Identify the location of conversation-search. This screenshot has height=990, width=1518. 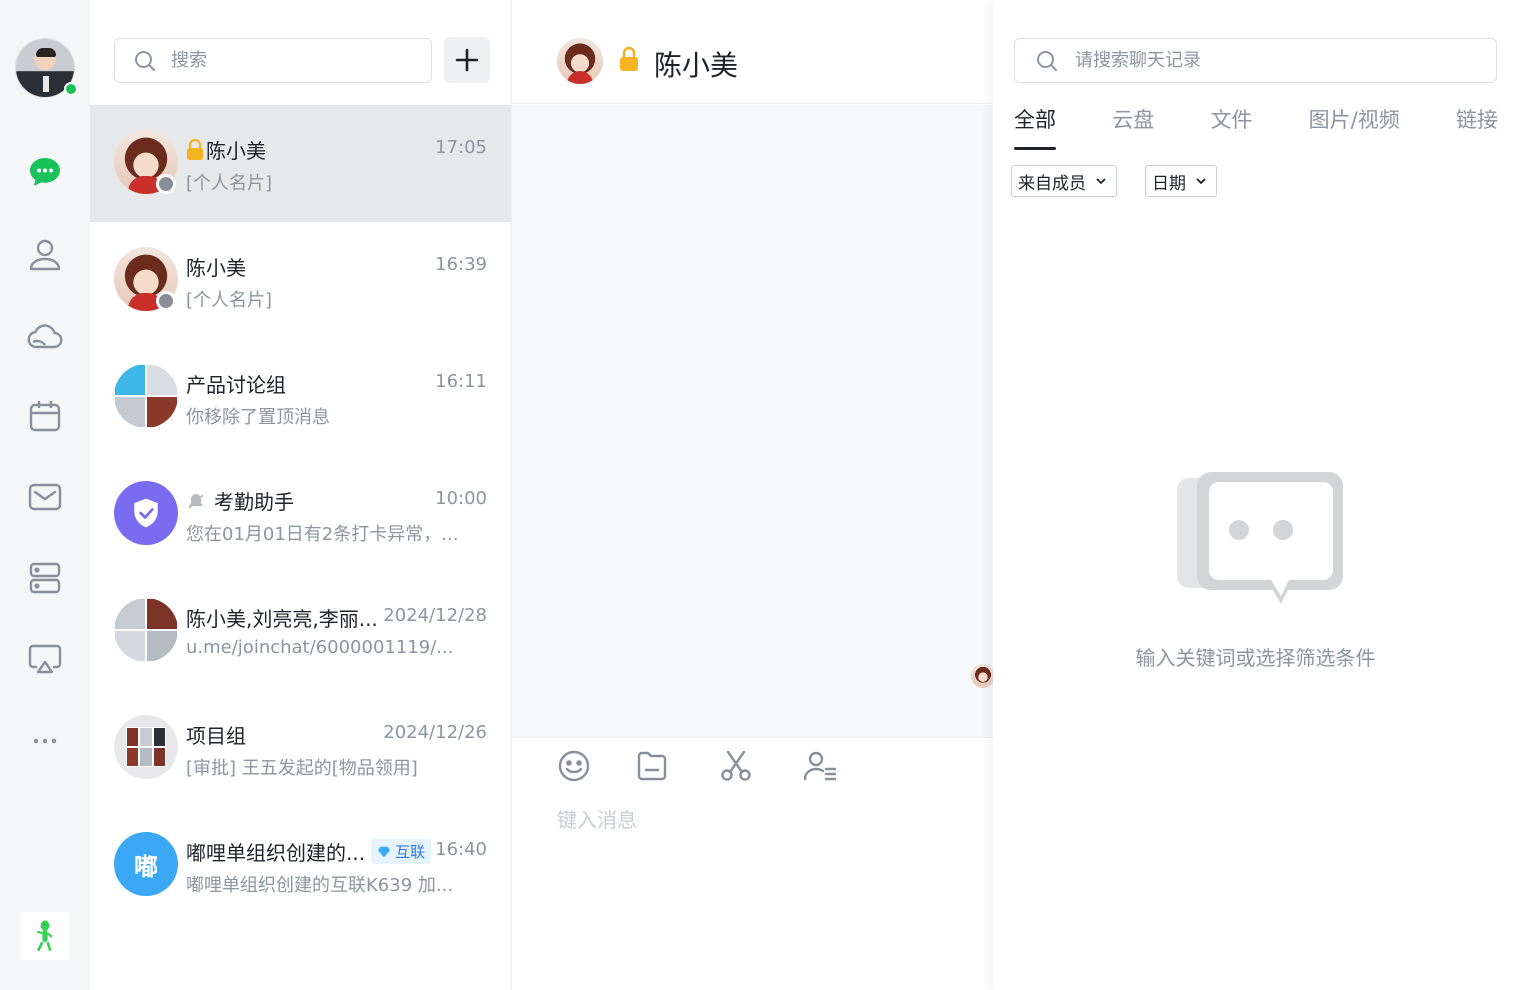
(273, 60).